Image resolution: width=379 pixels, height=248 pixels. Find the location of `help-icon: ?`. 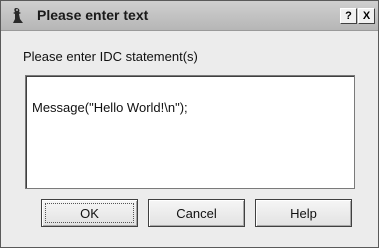

help-icon: ? is located at coordinates (348, 16).